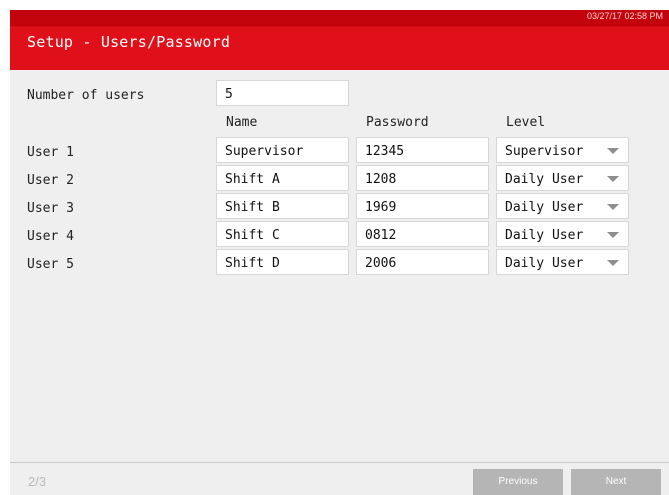  Describe the element at coordinates (422, 150) in the screenshot. I see `user-password-field: 12345` at that location.